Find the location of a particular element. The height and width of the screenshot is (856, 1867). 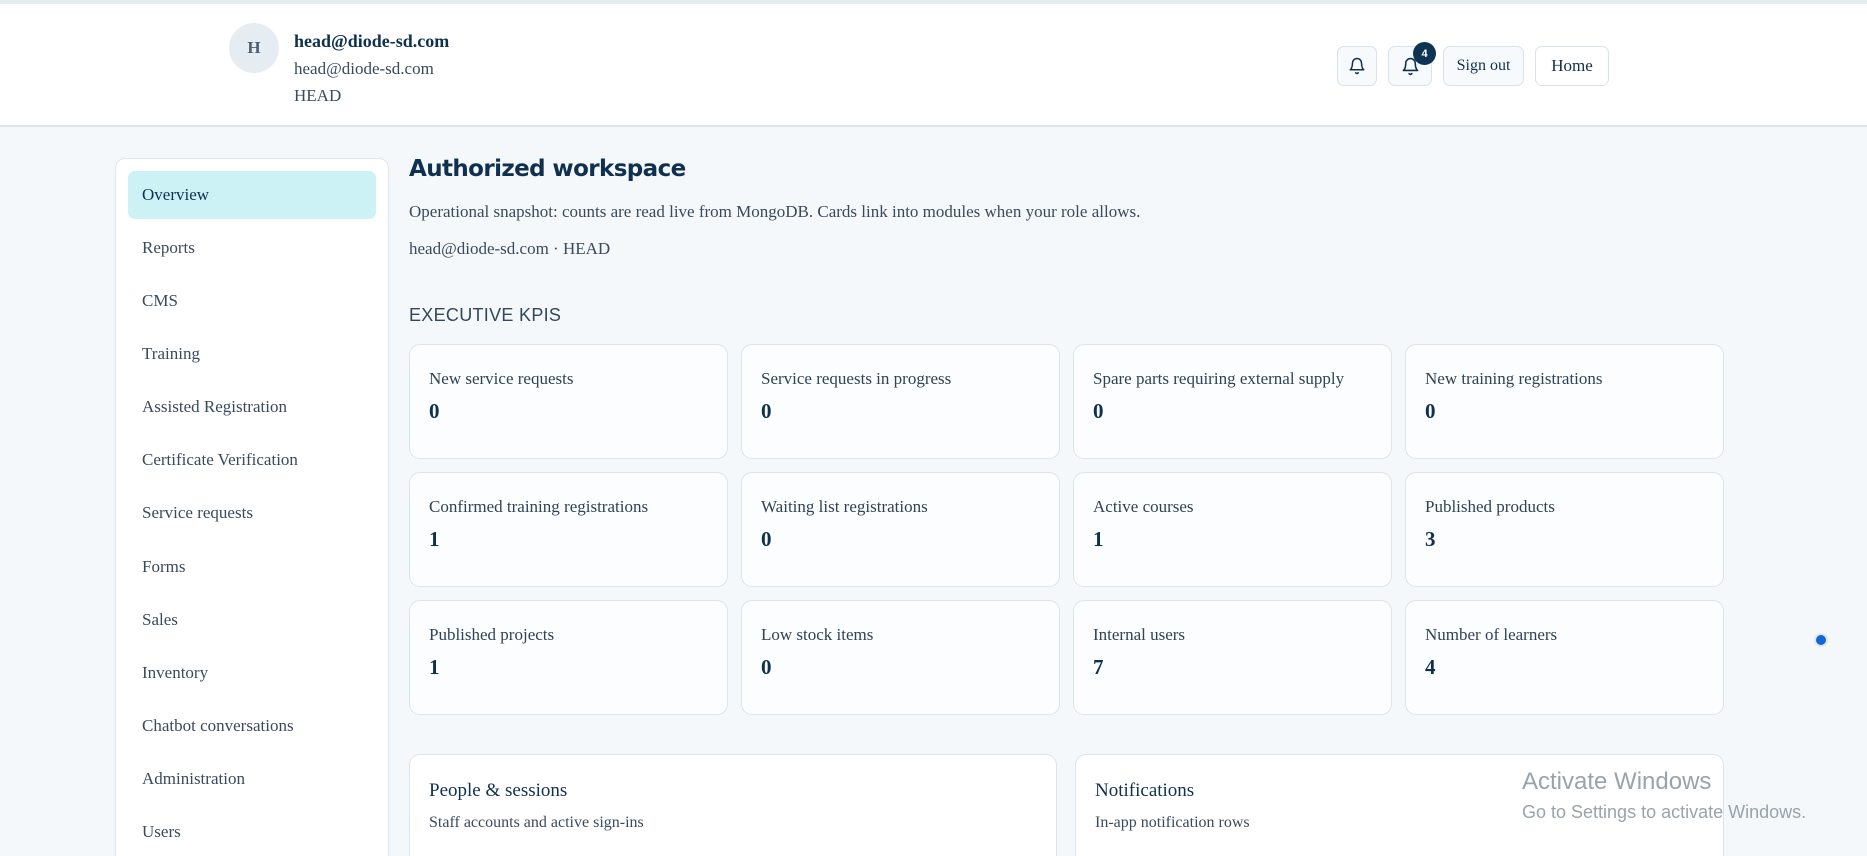

sidebar-item-cms: CMS is located at coordinates (252, 301).